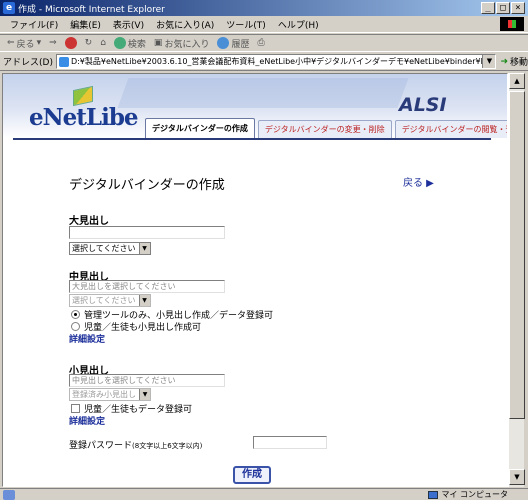 Image resolution: width=528 pixels, height=500 pixels. Describe the element at coordinates (136, 44) in the screenshot. I see `search-label: 検索` at that location.